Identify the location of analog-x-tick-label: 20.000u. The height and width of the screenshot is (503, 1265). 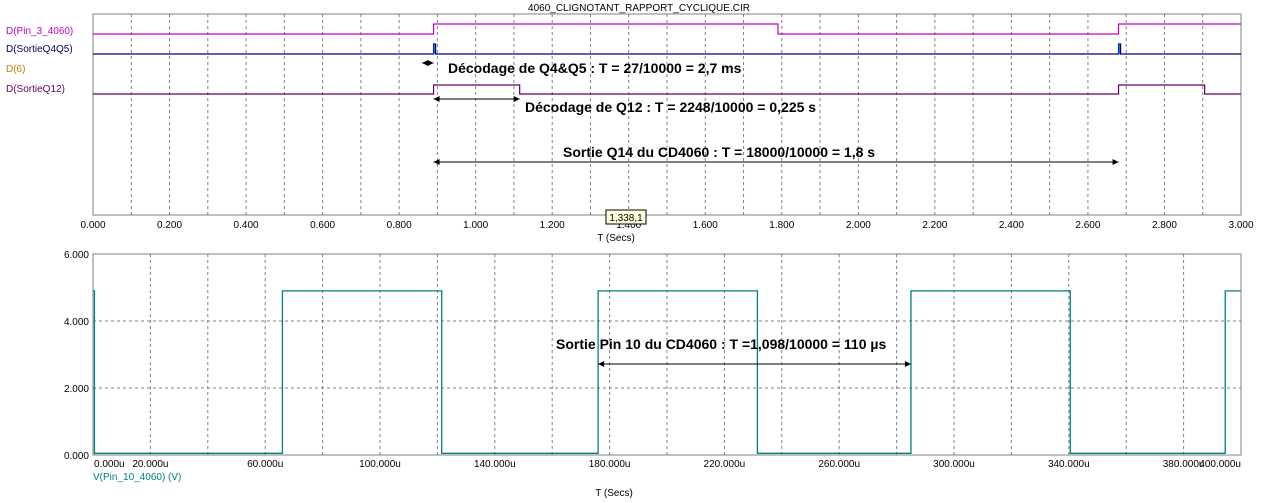
(150, 464).